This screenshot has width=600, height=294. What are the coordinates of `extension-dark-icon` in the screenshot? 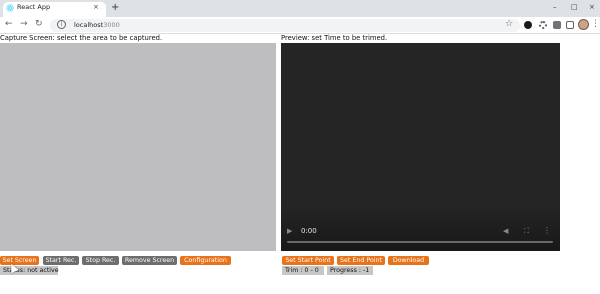 It's located at (528, 25).